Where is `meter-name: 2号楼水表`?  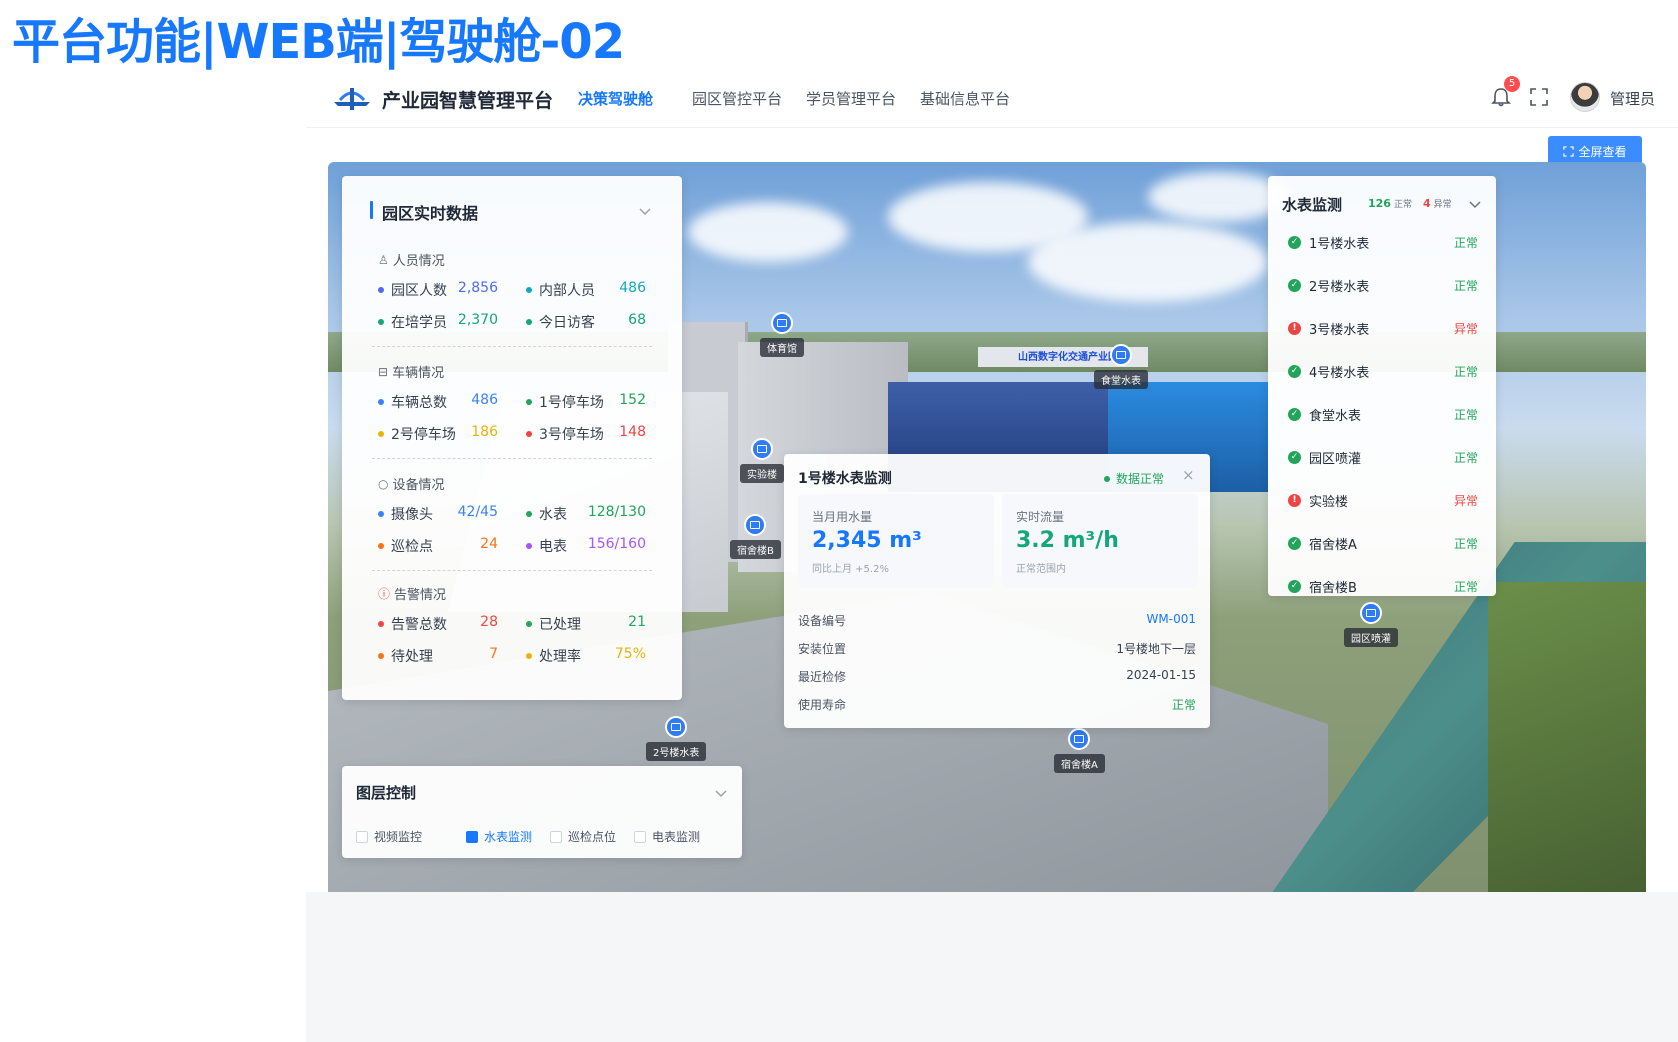
meter-name: 2号楼水表 is located at coordinates (1339, 287).